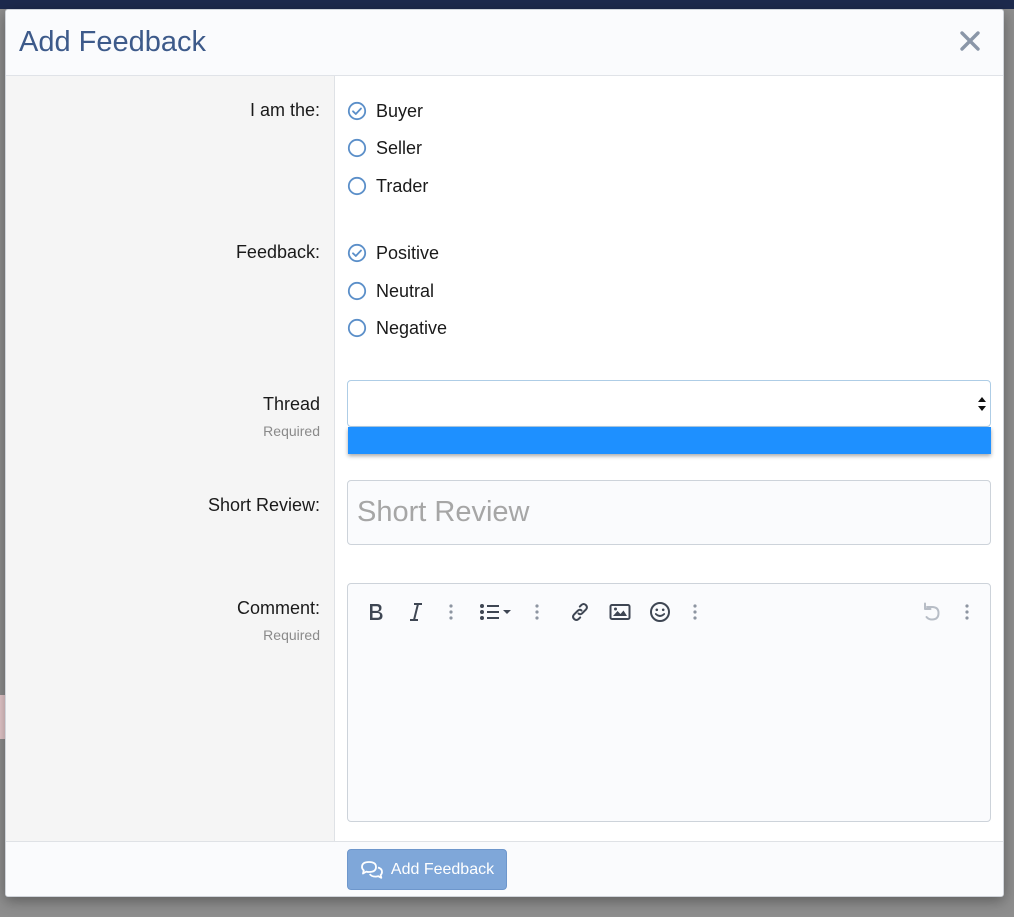 The image size is (1014, 917). Describe the element at coordinates (278, 608) in the screenshot. I see `comment-label: Comment:` at that location.